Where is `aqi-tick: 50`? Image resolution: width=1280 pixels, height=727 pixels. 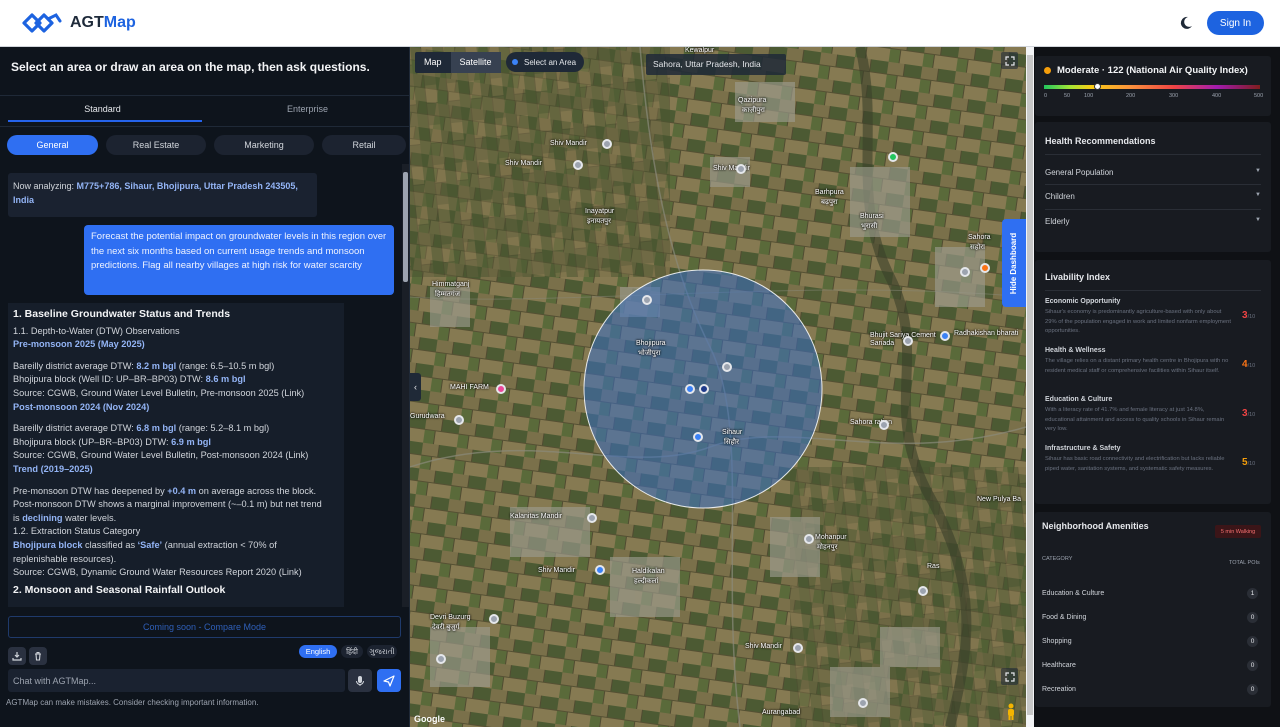 aqi-tick: 50 is located at coordinates (1067, 96).